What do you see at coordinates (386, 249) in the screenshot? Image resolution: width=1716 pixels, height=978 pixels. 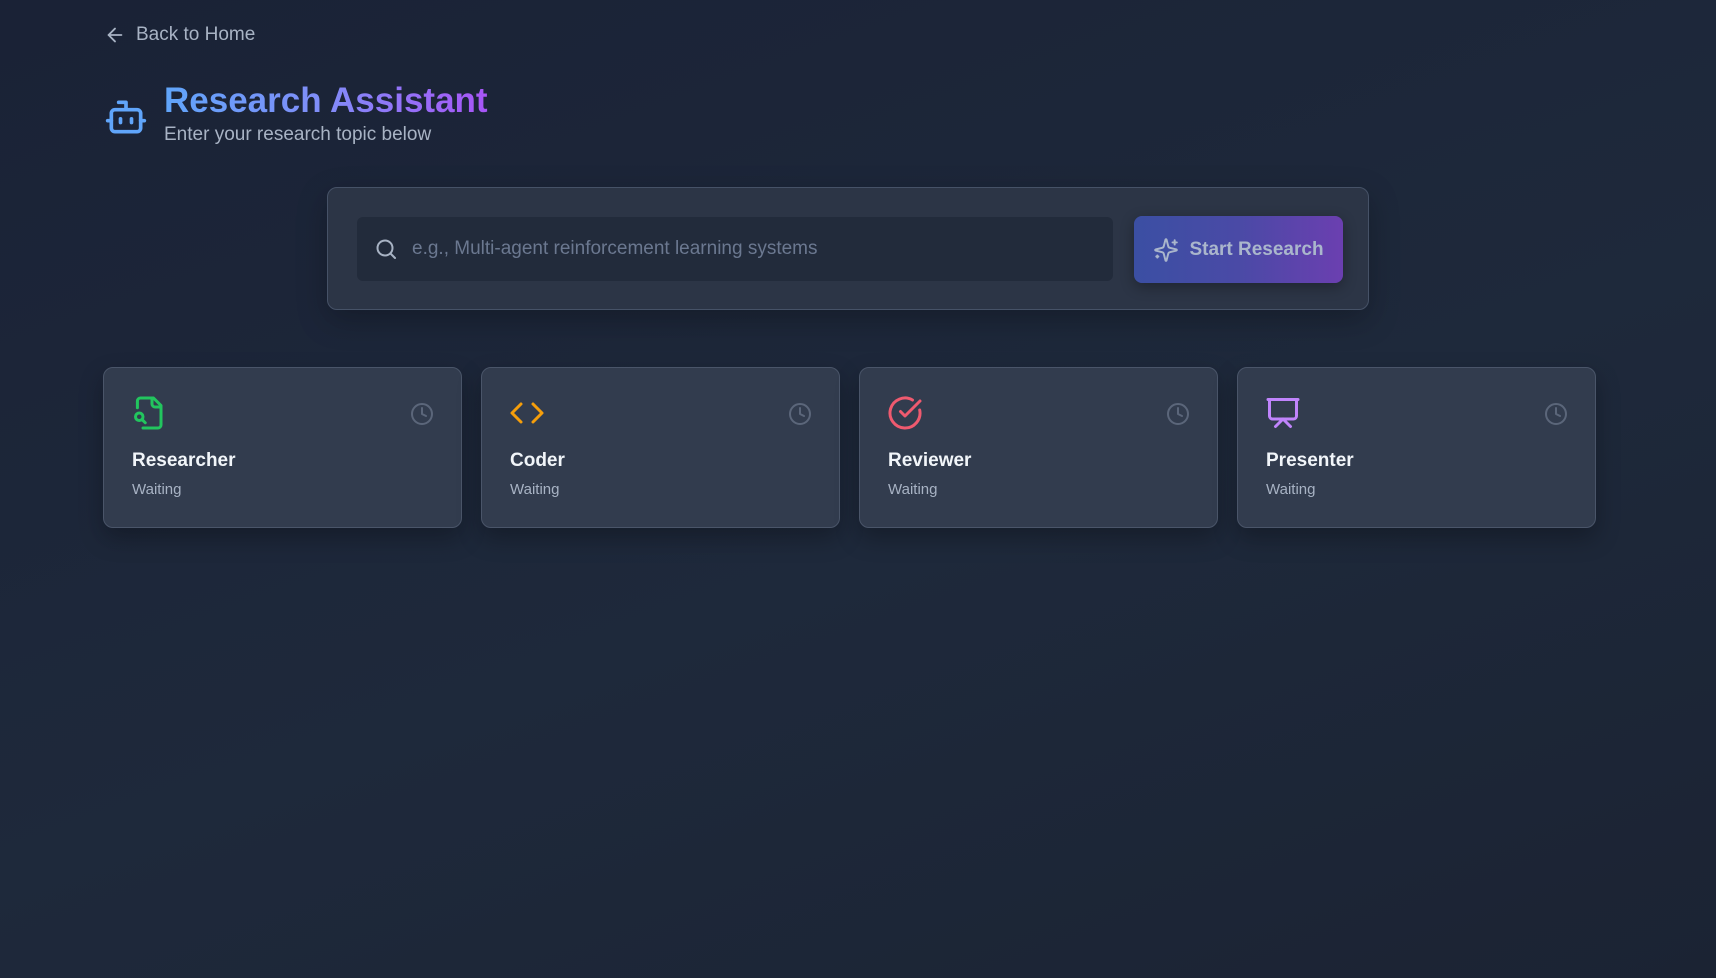 I see `search-icon` at bounding box center [386, 249].